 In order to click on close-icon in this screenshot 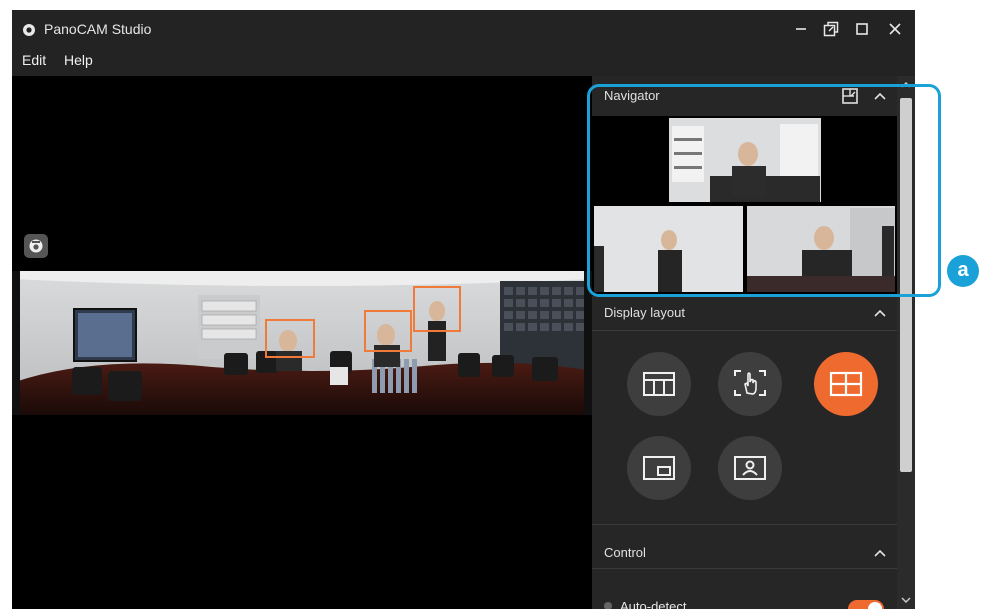, I will do `click(895, 29)`.